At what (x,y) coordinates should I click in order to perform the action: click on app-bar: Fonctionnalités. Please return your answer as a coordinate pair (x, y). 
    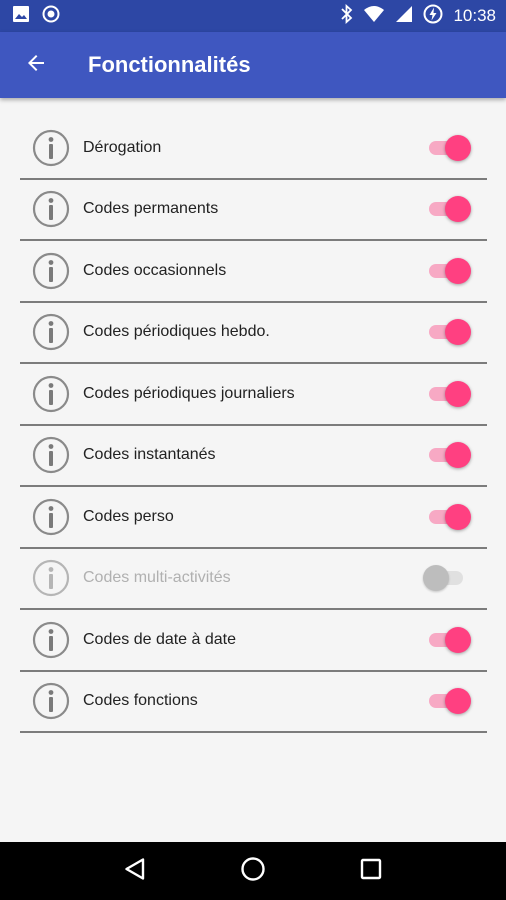
    Looking at the image, I should click on (253, 65).